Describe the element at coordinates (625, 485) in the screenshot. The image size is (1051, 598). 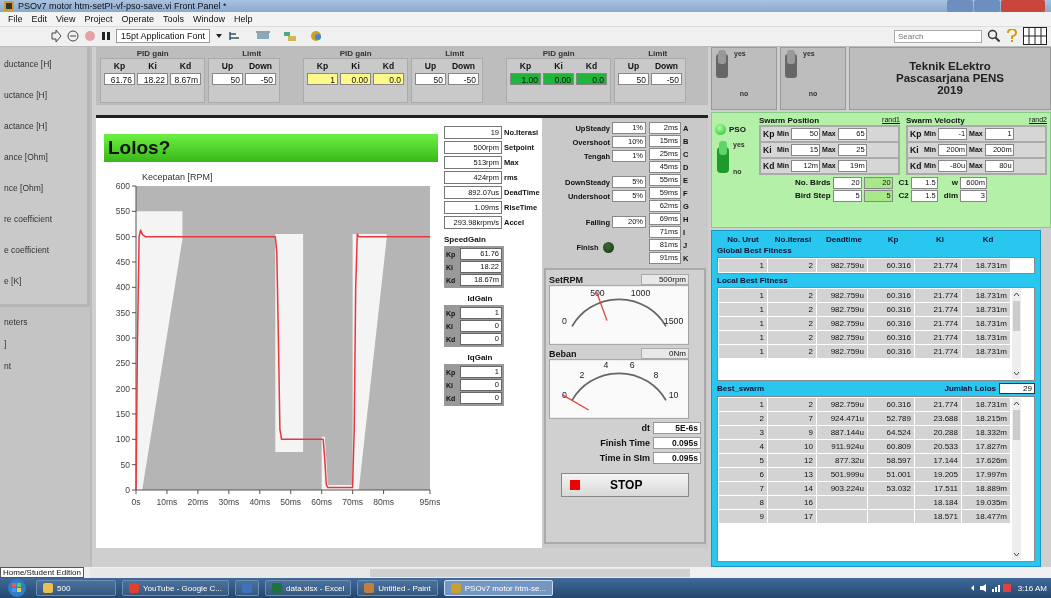
I see `stop-button: STOP` at that location.